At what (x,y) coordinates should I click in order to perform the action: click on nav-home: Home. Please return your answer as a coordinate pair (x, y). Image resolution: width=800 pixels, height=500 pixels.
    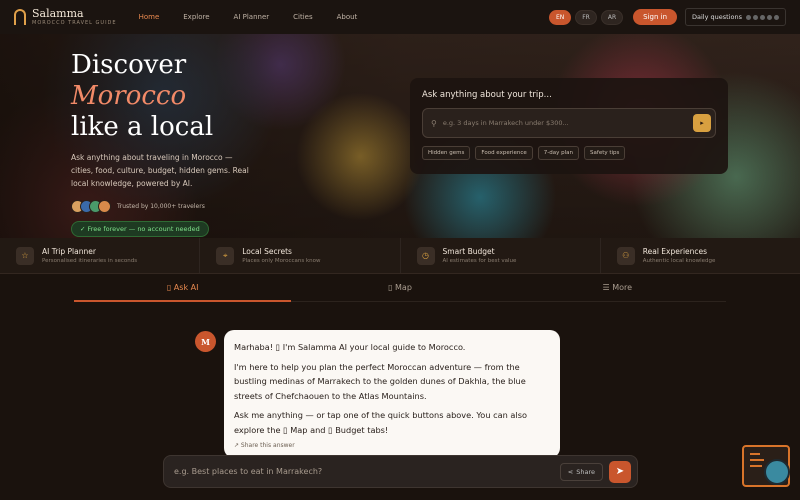
    Looking at the image, I should click on (155, 17).